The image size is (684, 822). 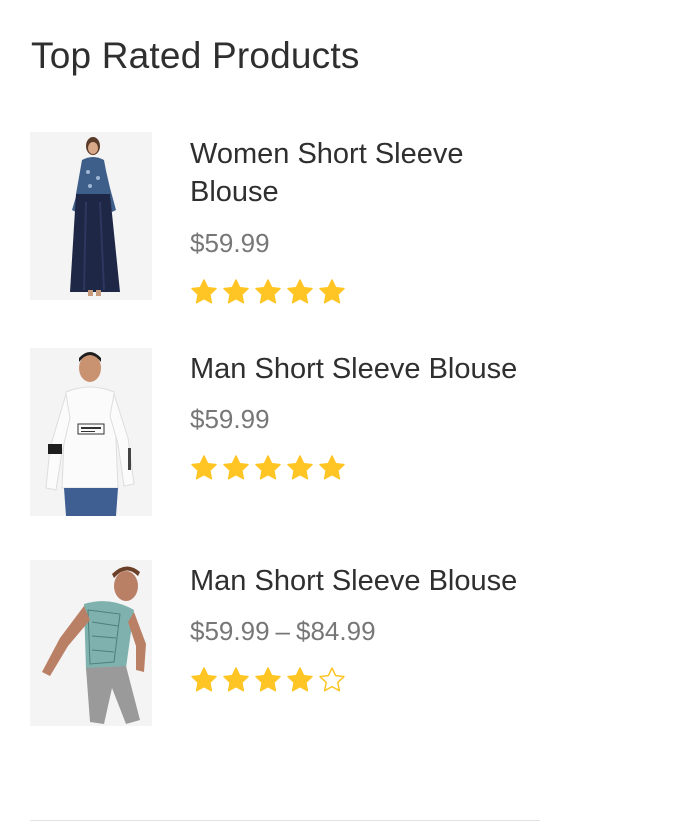 What do you see at coordinates (370, 173) in the screenshot?
I see `product-name-link: Women Short Sleeve Blouse` at bounding box center [370, 173].